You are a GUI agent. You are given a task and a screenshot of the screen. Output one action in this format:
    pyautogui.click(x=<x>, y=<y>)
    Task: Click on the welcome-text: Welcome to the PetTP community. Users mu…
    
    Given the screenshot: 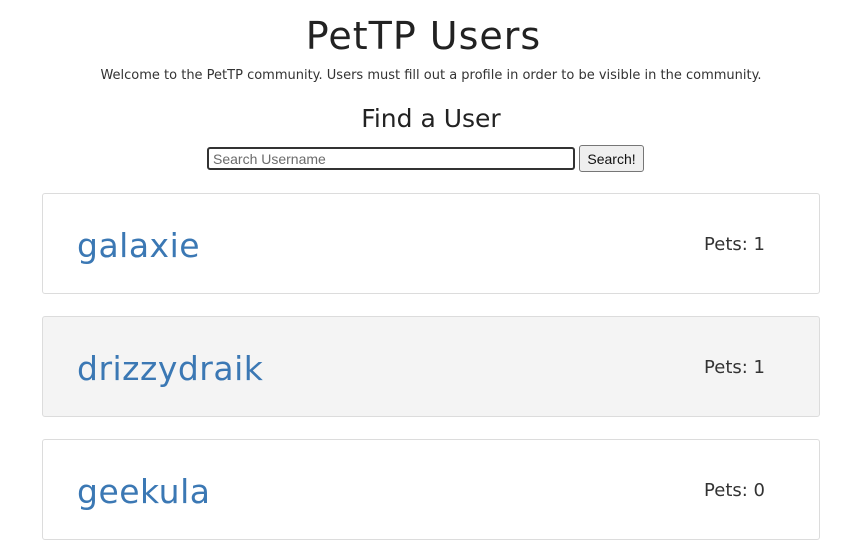 What is the action you would take?
    pyautogui.click(x=431, y=75)
    